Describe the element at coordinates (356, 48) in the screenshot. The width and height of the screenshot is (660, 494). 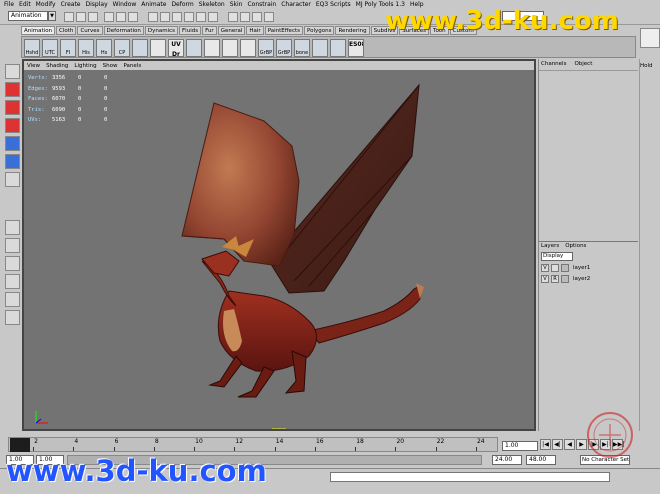
I see `shelf-button: ES08` at that location.